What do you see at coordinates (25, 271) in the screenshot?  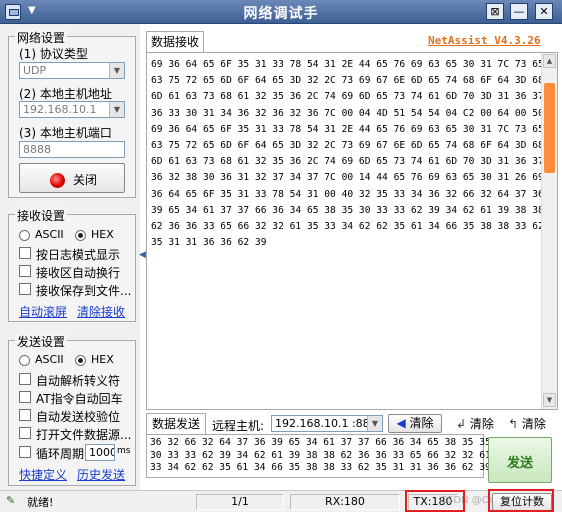 I see `auto-wrap-checkbox` at bounding box center [25, 271].